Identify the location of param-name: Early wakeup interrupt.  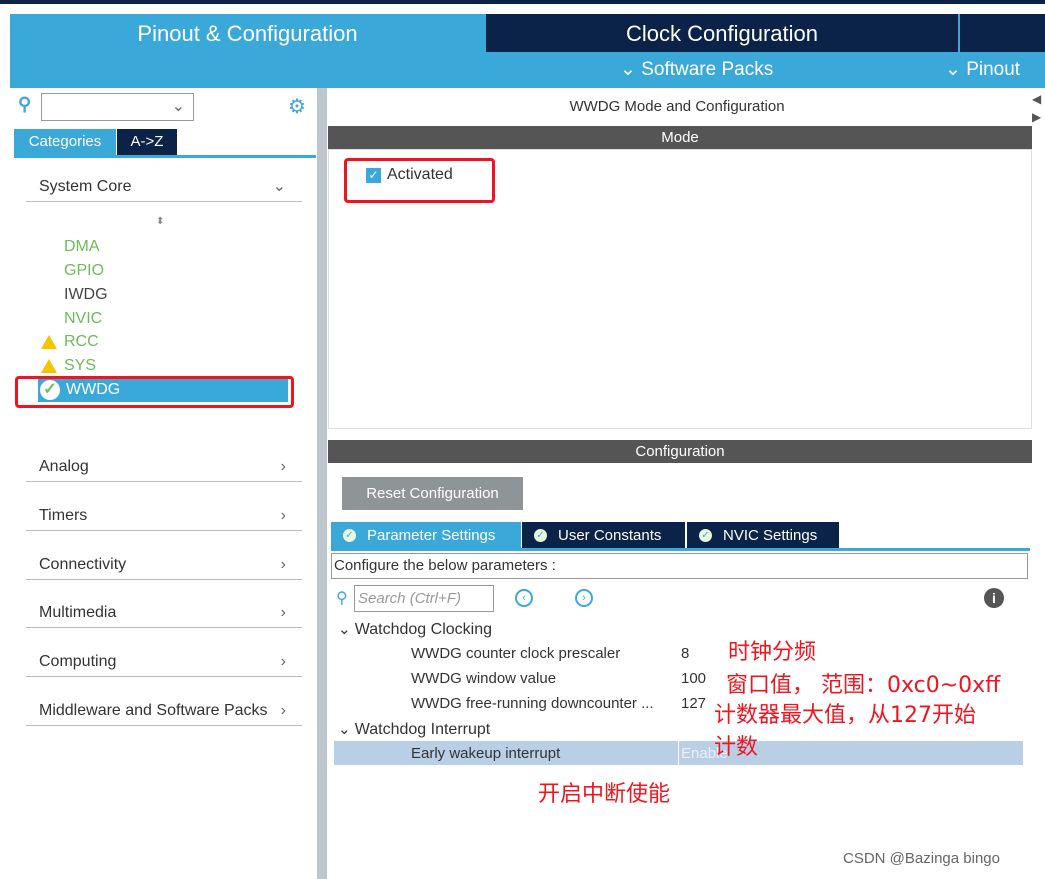
(486, 753).